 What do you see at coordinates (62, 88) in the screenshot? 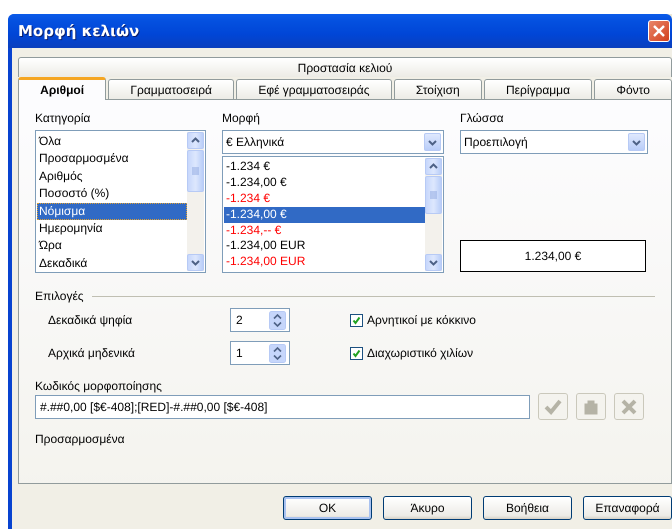
I see `tab: Αριθμοί` at bounding box center [62, 88].